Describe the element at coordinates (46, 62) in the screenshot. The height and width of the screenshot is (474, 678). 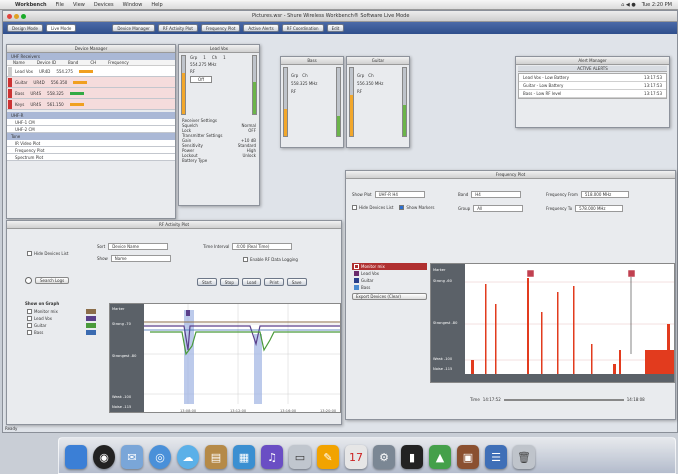
I see `col-device-id: Device ID` at that location.